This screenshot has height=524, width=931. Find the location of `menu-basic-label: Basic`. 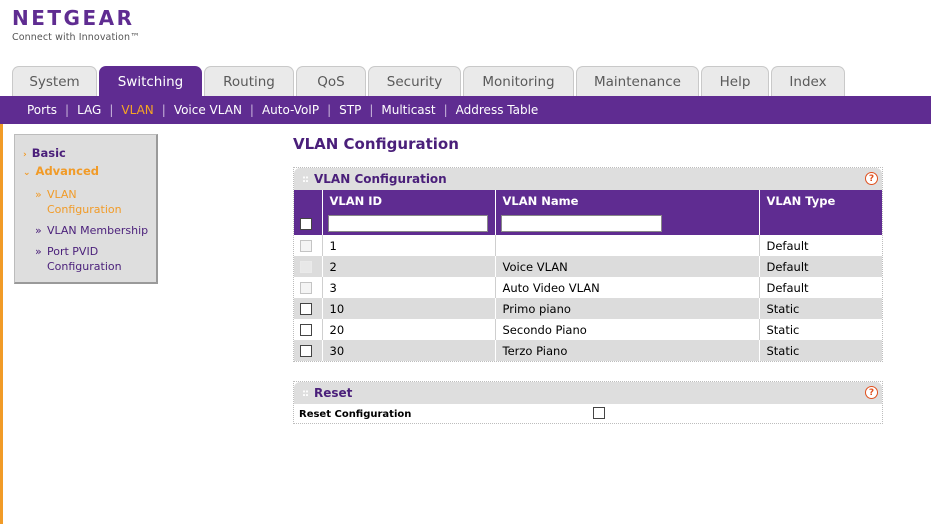

menu-basic-label: Basic is located at coordinates (48, 153).